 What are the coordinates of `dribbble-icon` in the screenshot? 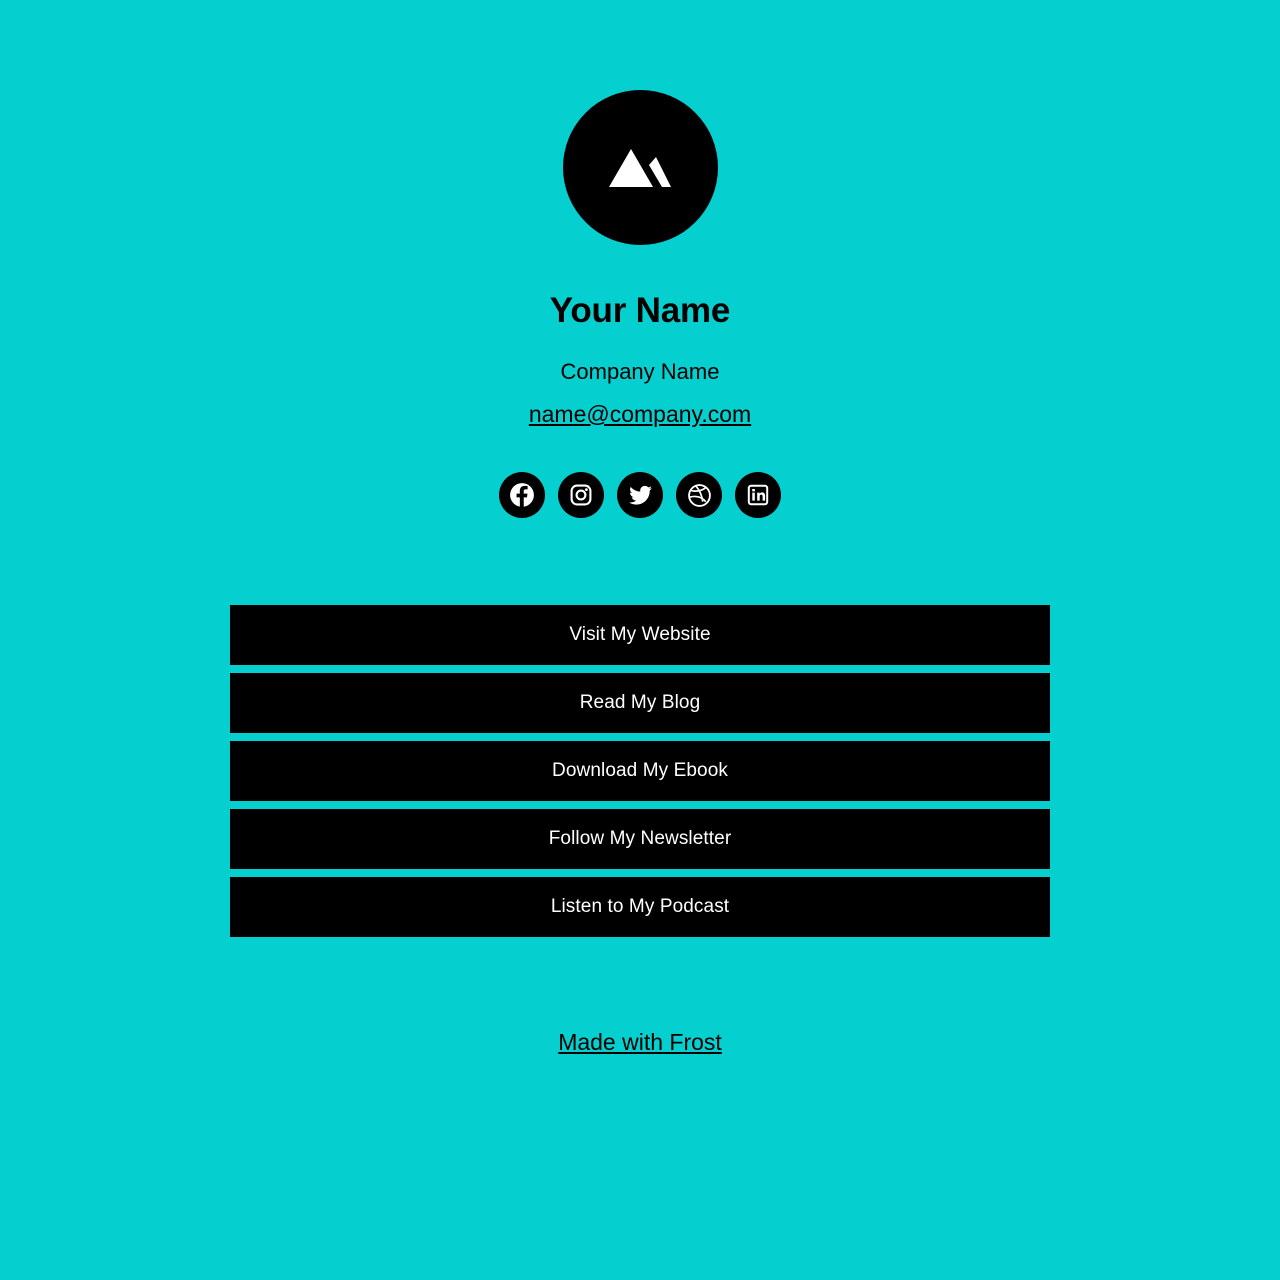 It's located at (699, 495).